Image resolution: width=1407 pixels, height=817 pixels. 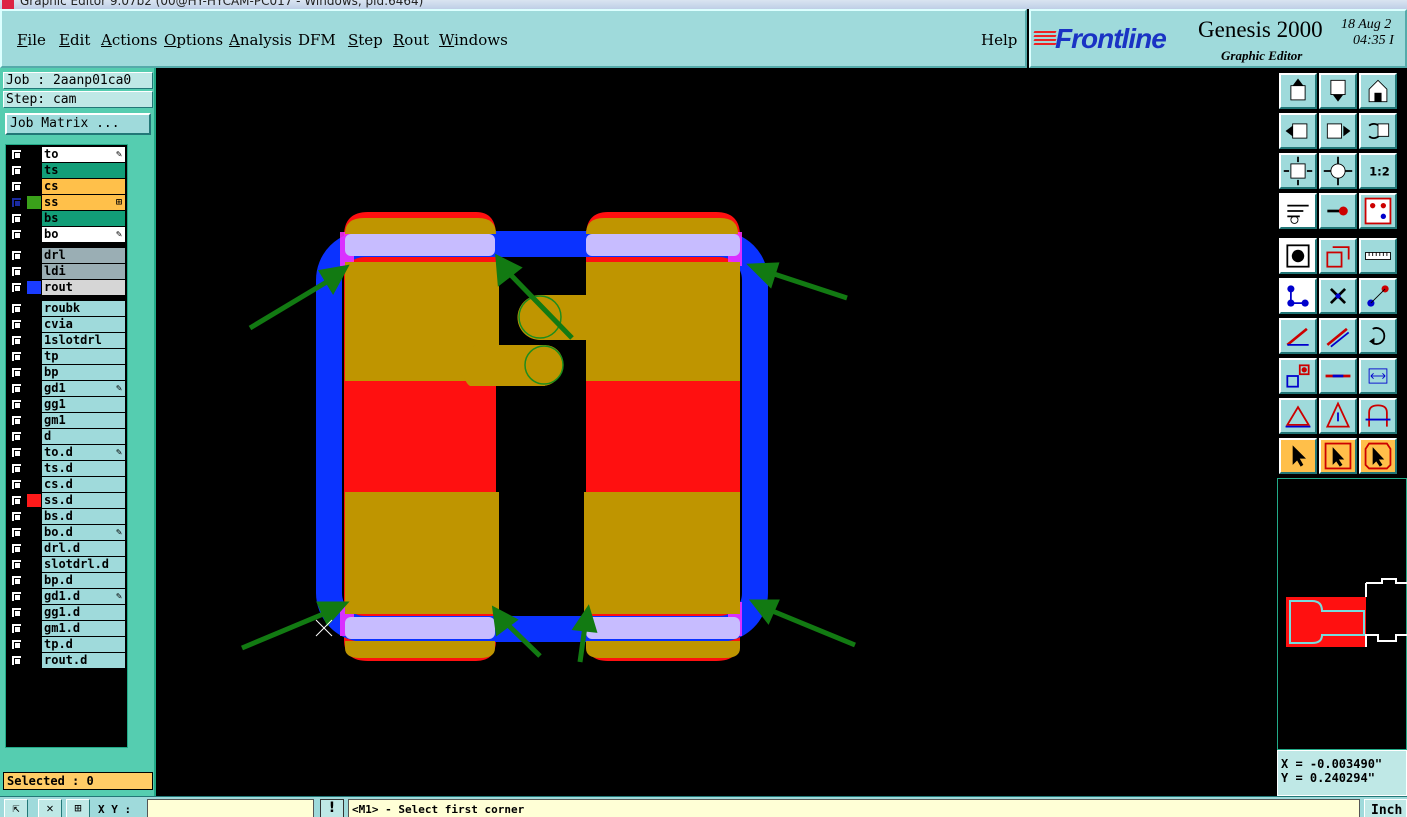 What do you see at coordinates (67, 287) in the screenshot?
I see `layer-row-rout: rout` at bounding box center [67, 287].